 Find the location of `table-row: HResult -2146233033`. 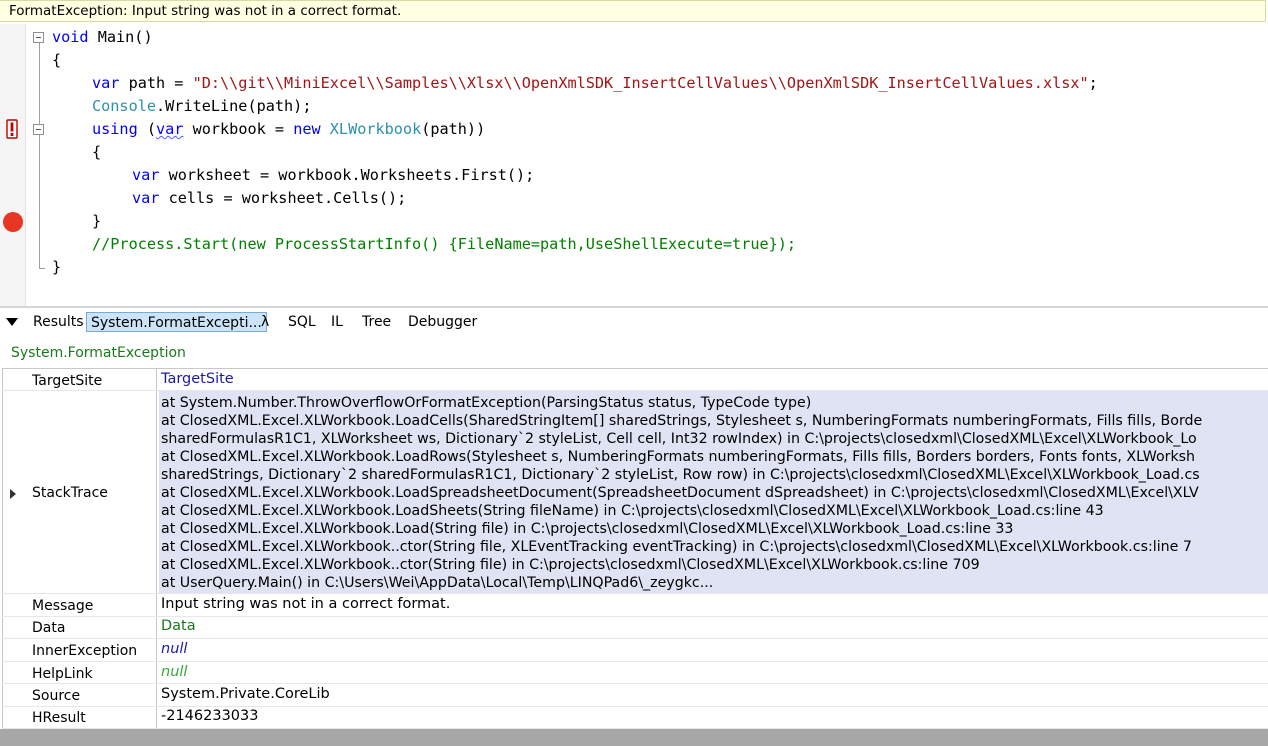

table-row: HResult -2146233033 is located at coordinates (635, 718).